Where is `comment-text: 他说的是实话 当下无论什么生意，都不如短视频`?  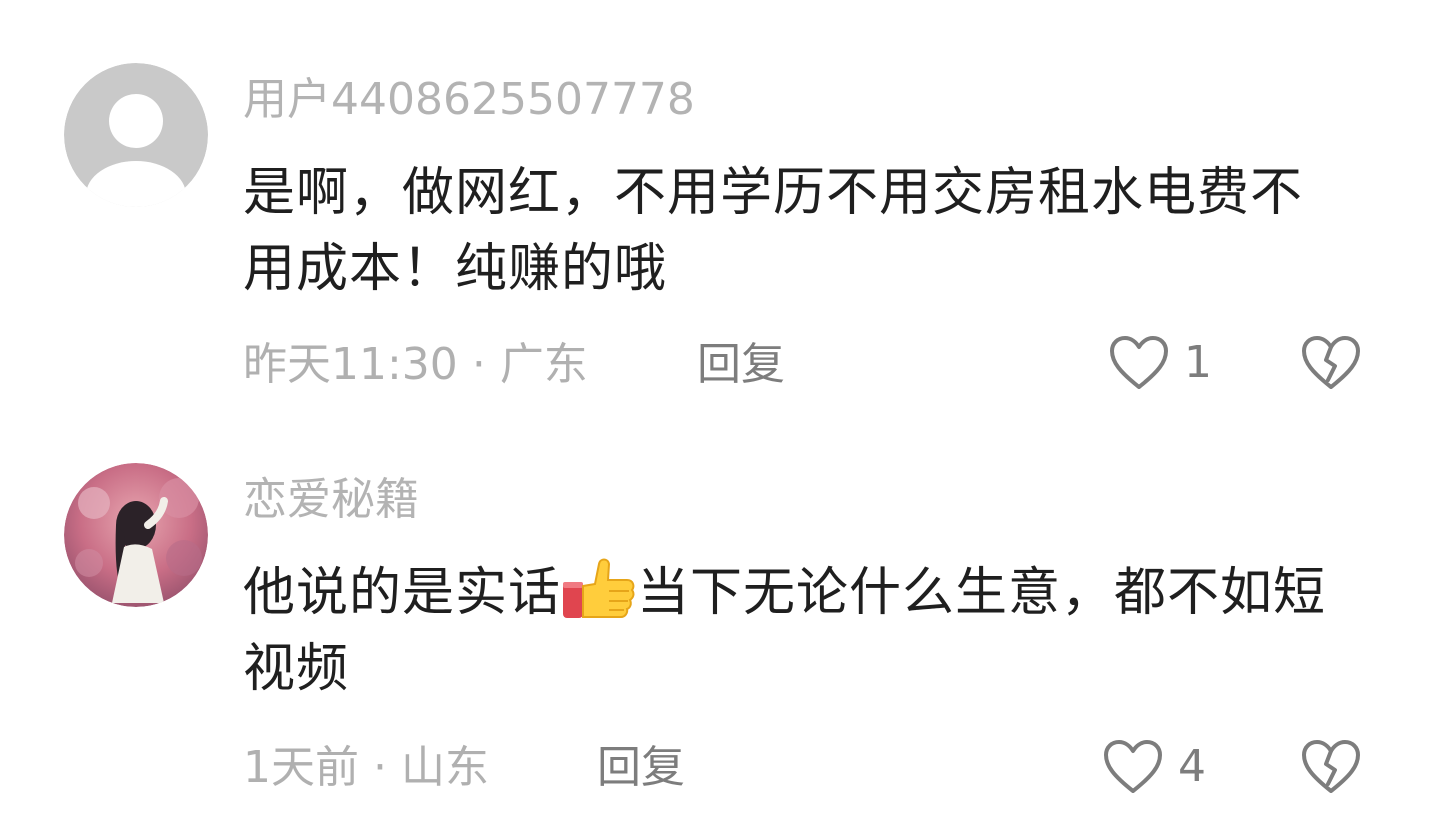
comment-text: 他说的是实话 当下无论什么生意，都不如短视频 is located at coordinates (798, 631).